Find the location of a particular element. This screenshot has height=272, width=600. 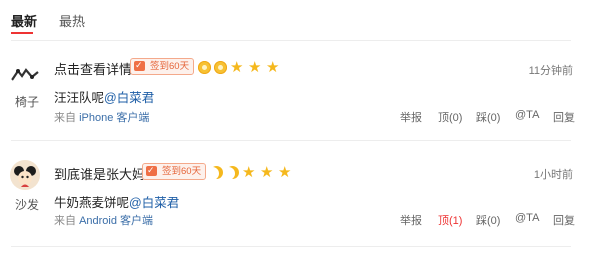

comment-tabs: 最新 最热 is located at coordinates (300, 20).